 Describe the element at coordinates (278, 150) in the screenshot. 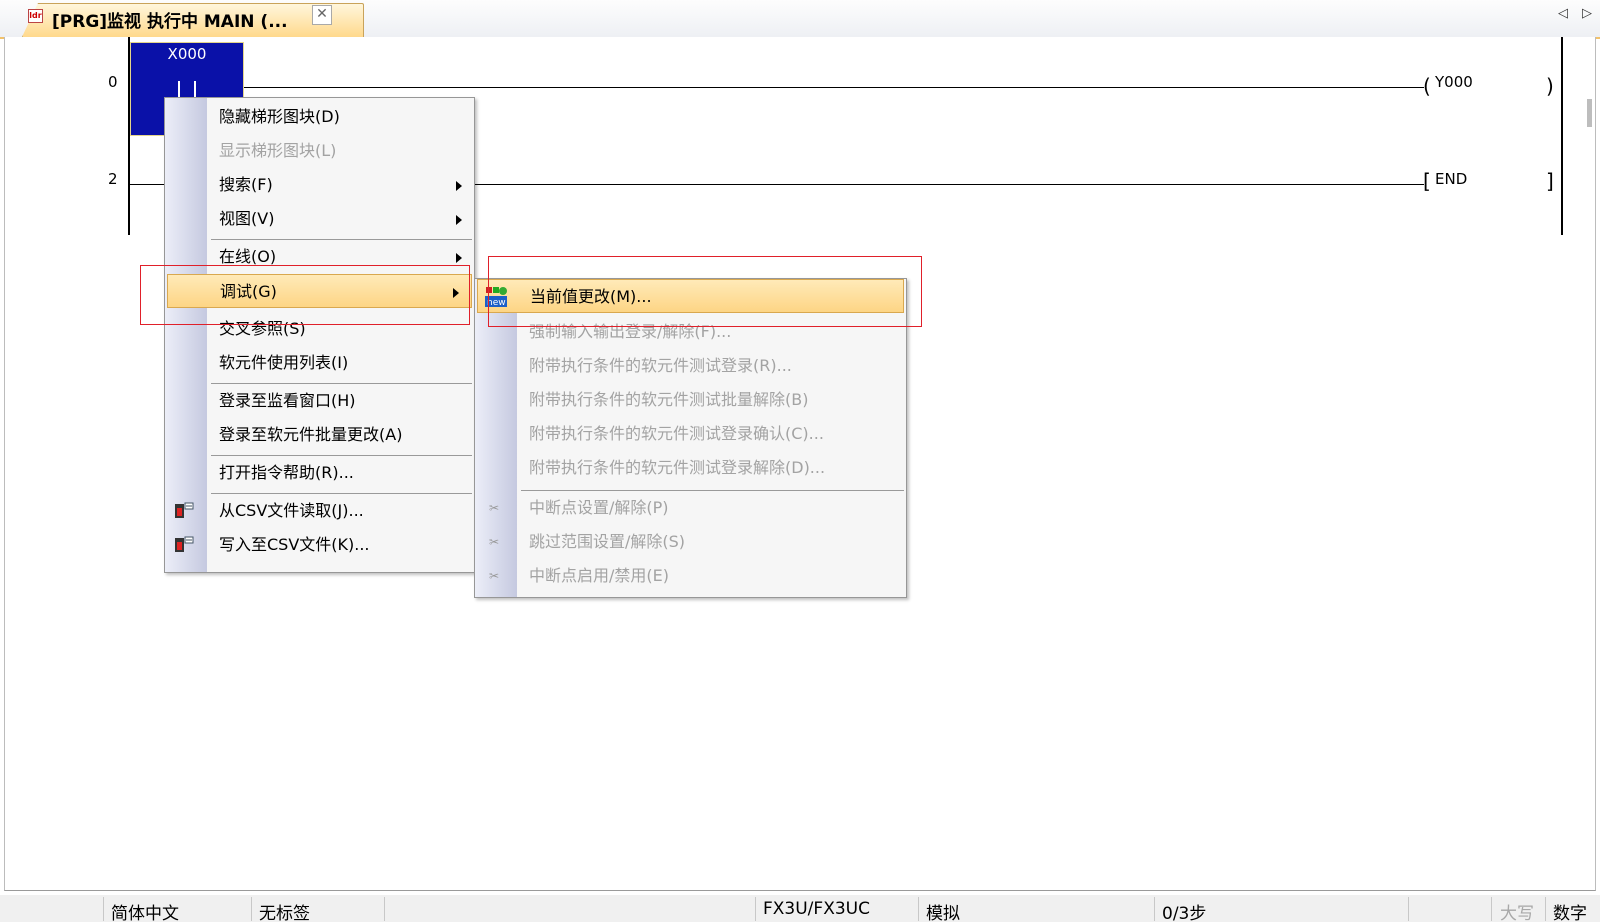

I see `menu-item-show-ladder-block: 显示梯形图块(L)` at that location.